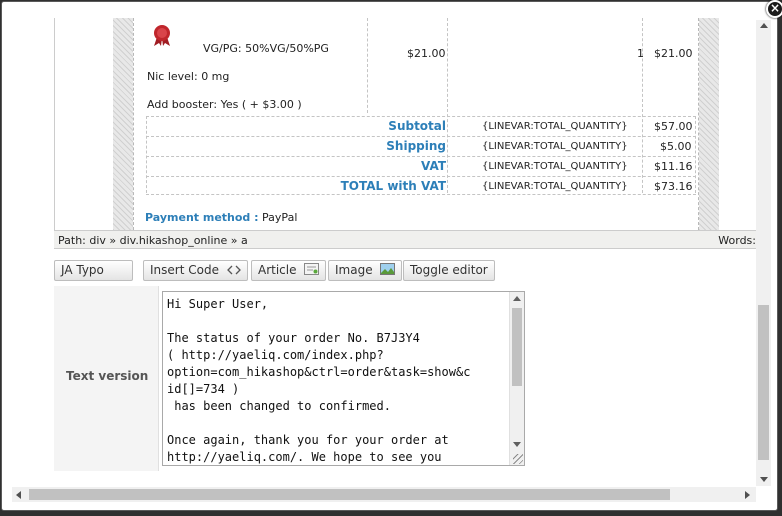 The height and width of the screenshot is (516, 782). I want to click on scroll-right-arrow-icon, so click(747, 495).